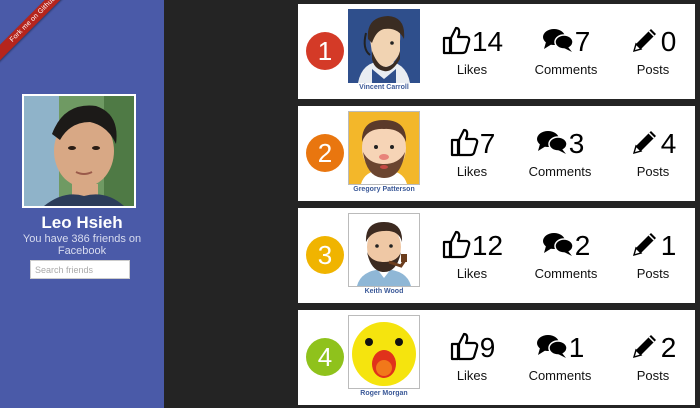 Image resolution: width=700 pixels, height=408 pixels. What do you see at coordinates (82, 222) in the screenshot?
I see `profile-name: Leo Hsieh` at bounding box center [82, 222].